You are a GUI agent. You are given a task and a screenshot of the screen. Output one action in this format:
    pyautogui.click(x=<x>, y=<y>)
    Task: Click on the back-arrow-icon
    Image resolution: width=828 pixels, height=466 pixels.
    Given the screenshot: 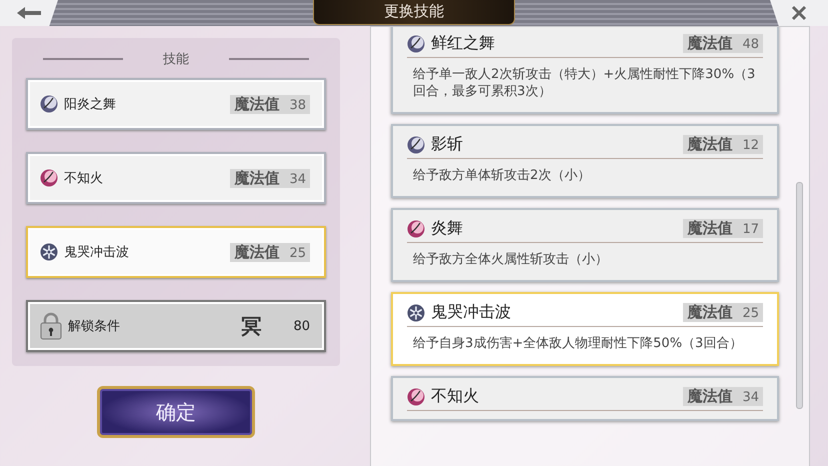 What is the action you would take?
    pyautogui.click(x=29, y=13)
    